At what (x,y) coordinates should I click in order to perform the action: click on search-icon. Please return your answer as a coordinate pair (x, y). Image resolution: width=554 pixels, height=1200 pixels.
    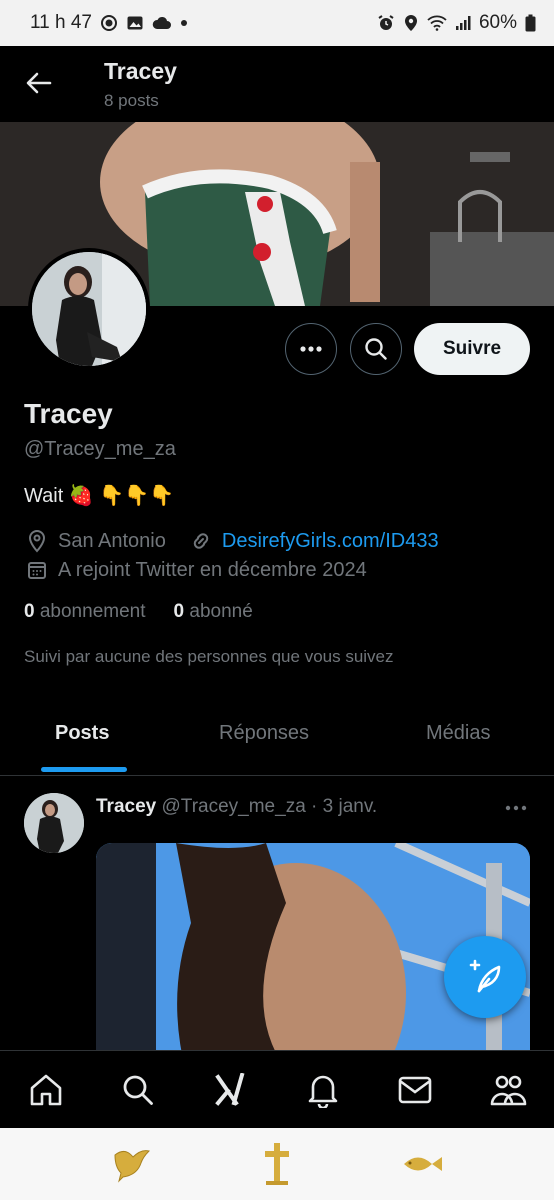
    Looking at the image, I should click on (376, 349).